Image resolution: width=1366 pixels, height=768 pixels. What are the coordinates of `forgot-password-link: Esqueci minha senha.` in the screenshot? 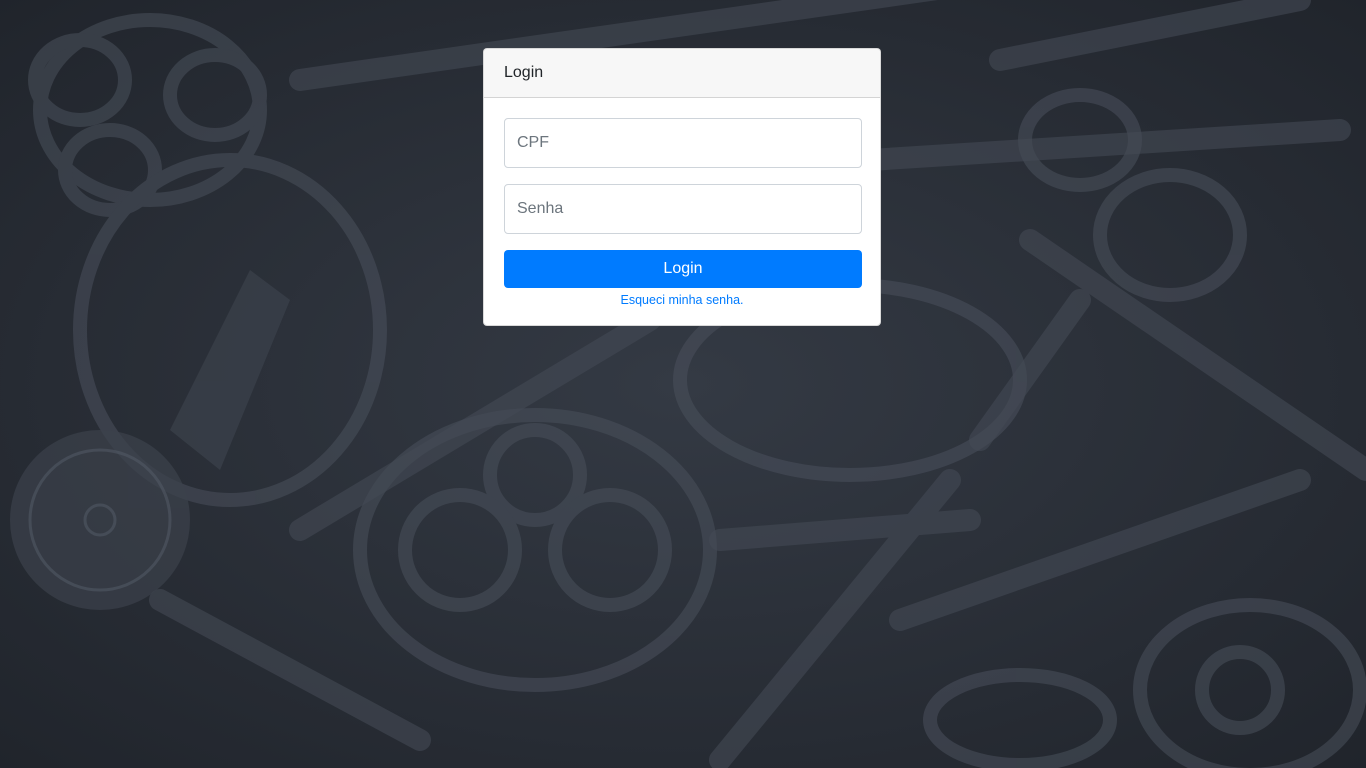 It's located at (682, 300).